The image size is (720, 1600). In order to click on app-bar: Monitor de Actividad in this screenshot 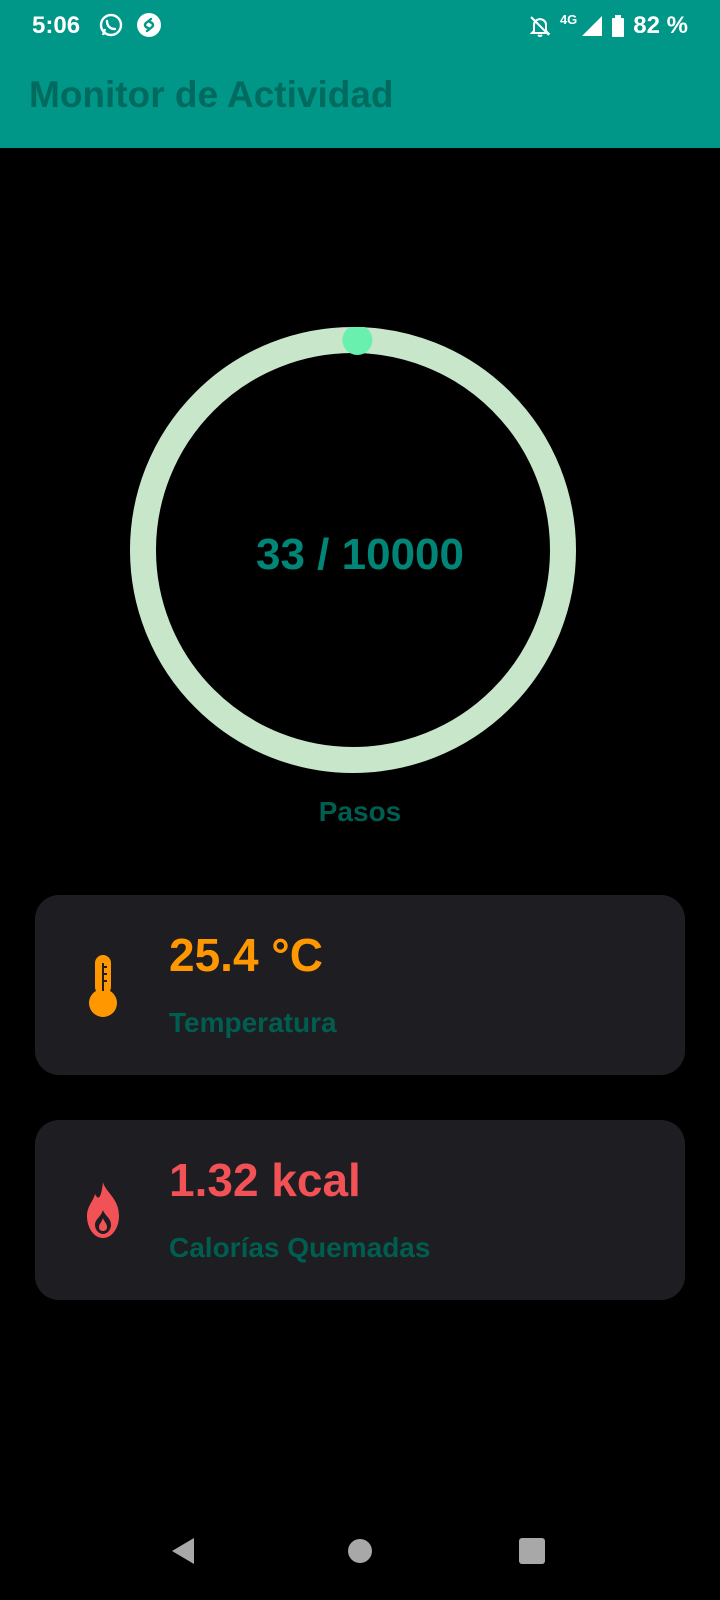, I will do `click(360, 100)`.